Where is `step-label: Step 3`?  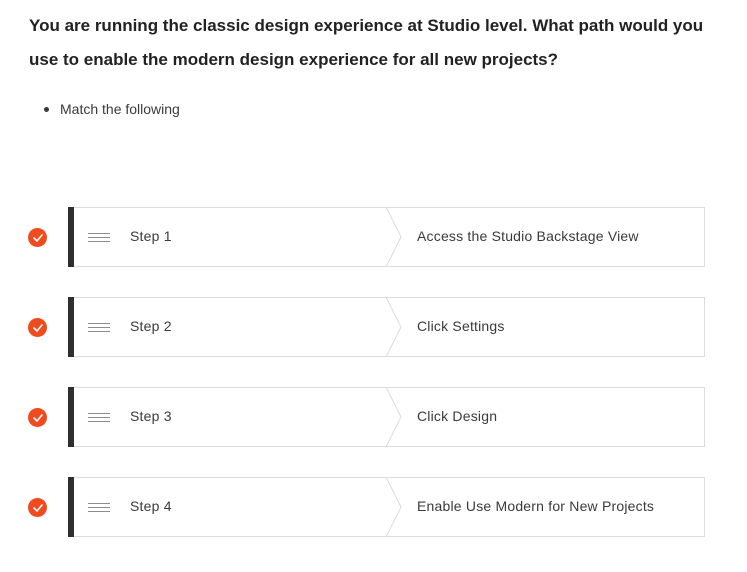
step-label: Step 3 is located at coordinates (151, 416).